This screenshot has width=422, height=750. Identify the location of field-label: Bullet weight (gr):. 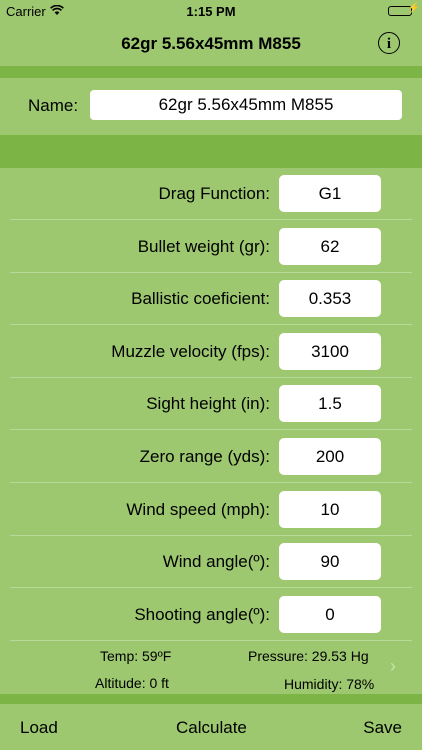
(203, 246).